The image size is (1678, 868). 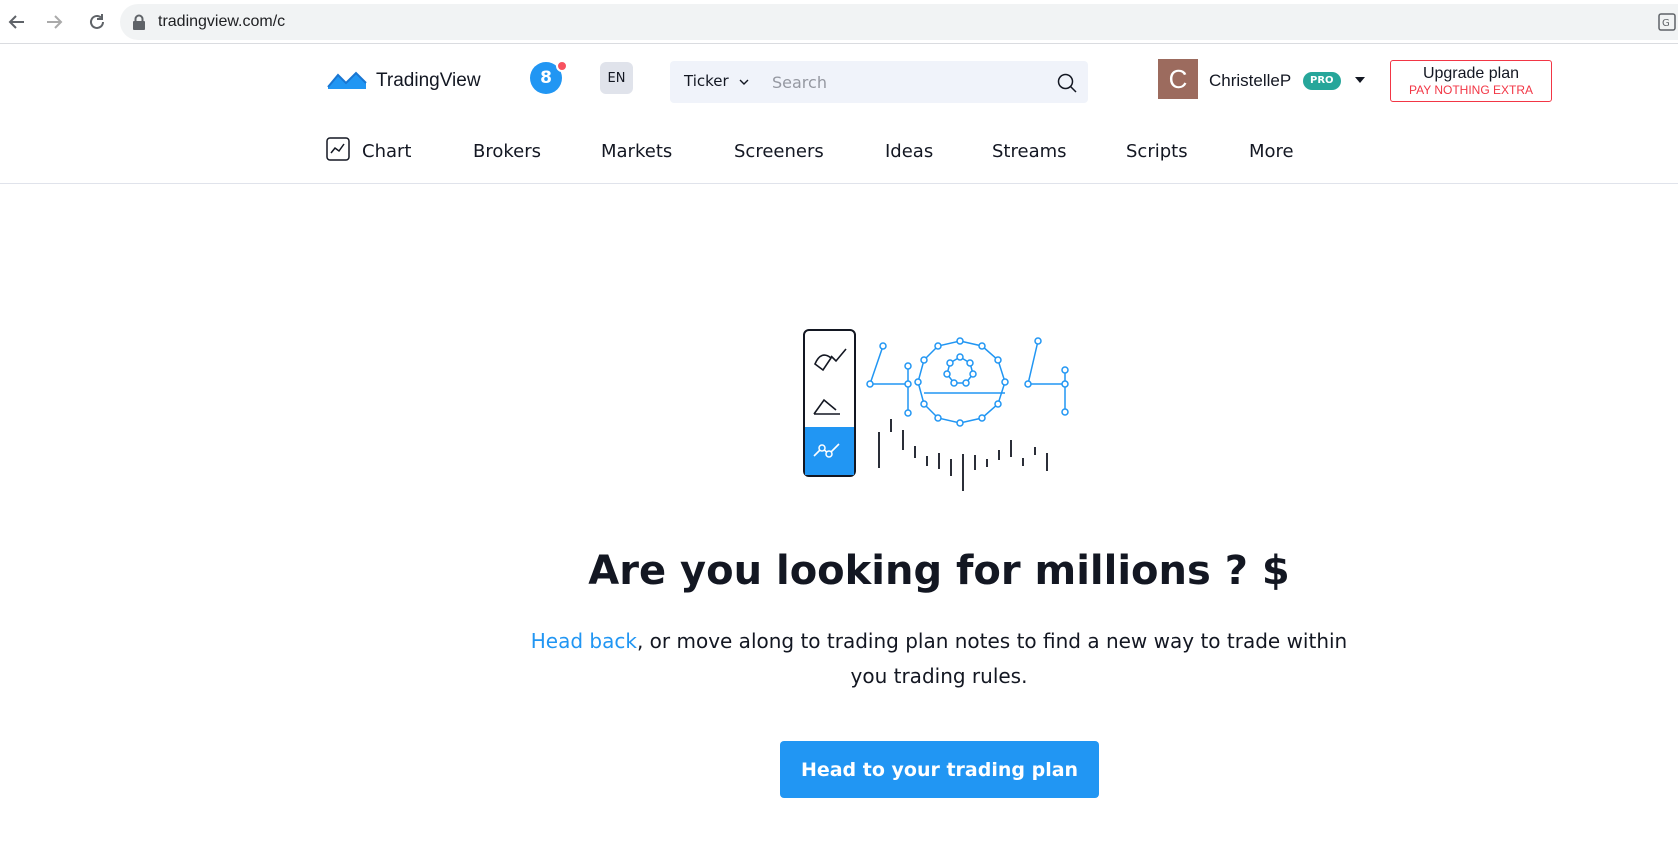 I want to click on svg-text: G, so click(x=1666, y=23).